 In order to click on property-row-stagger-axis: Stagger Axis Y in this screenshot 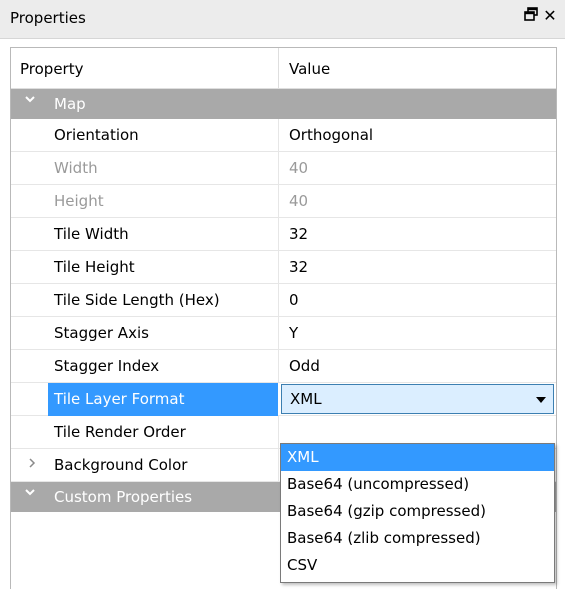, I will do `click(283, 333)`.